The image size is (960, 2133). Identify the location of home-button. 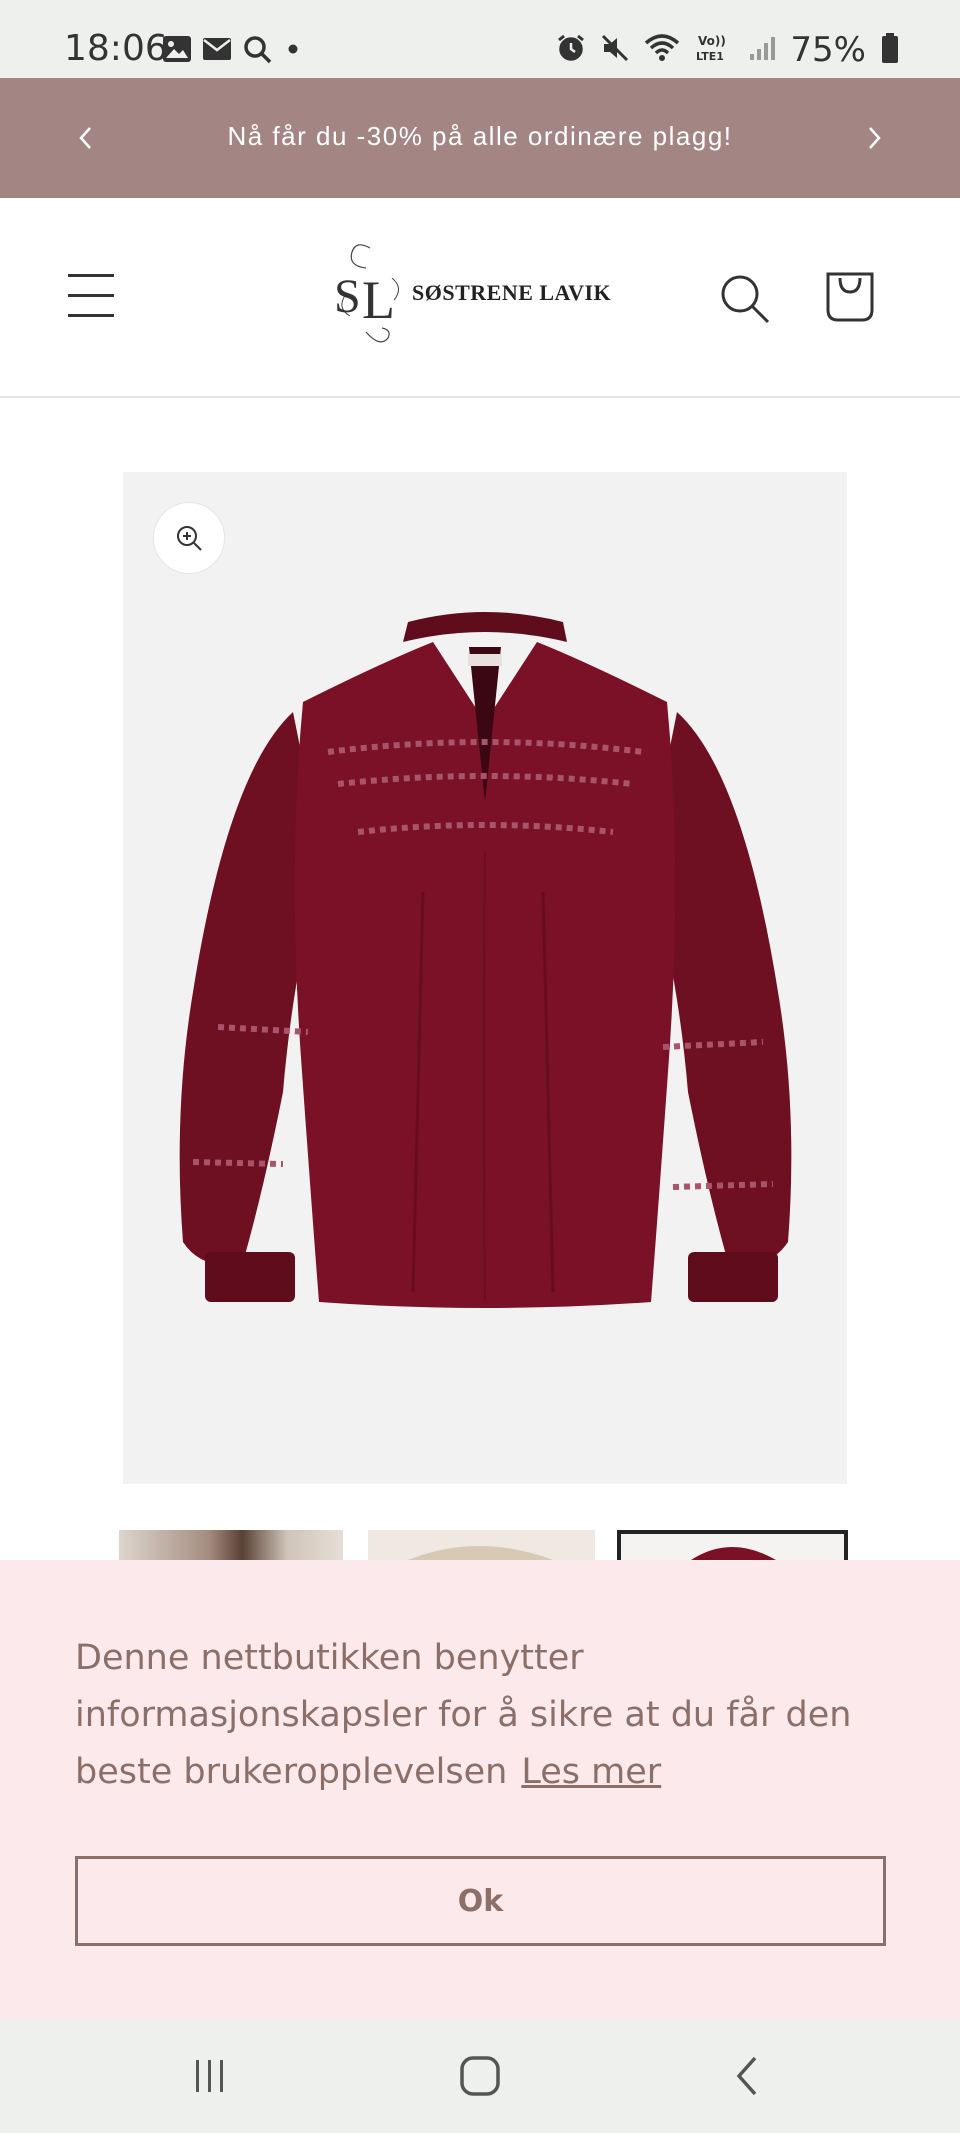
(480, 2076).